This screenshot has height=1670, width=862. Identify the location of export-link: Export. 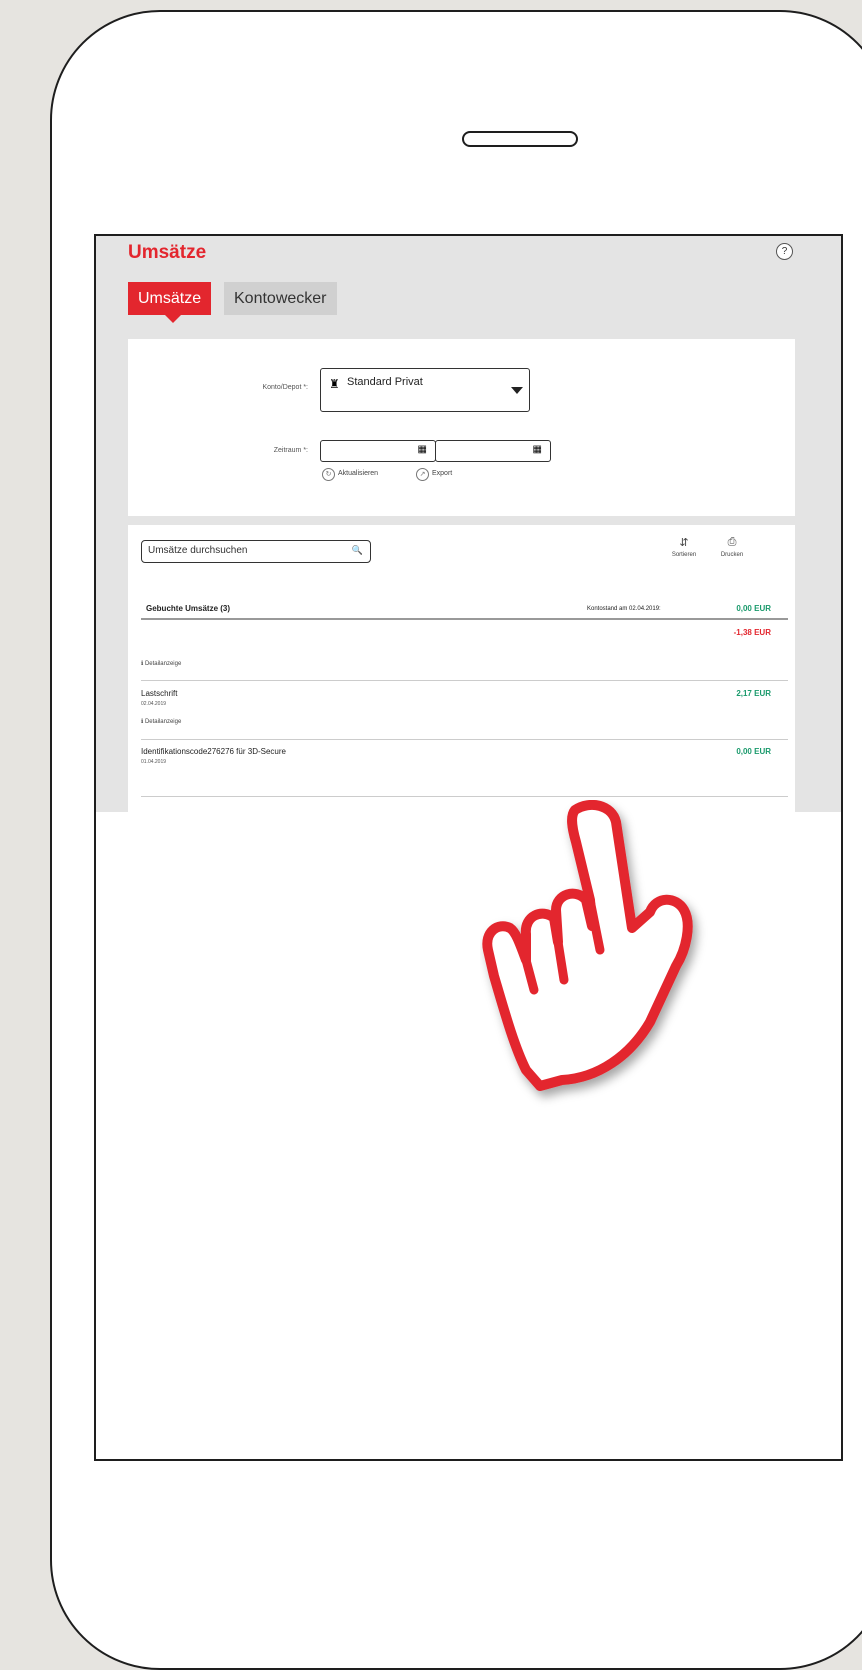
(442, 473).